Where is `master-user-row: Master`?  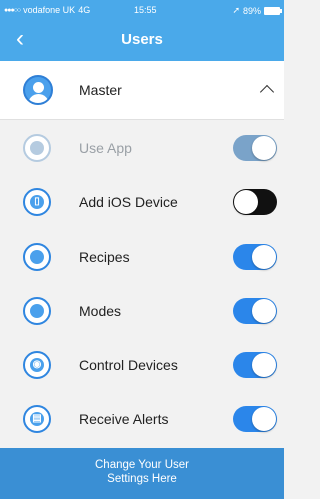
master-user-row: Master is located at coordinates (142, 90).